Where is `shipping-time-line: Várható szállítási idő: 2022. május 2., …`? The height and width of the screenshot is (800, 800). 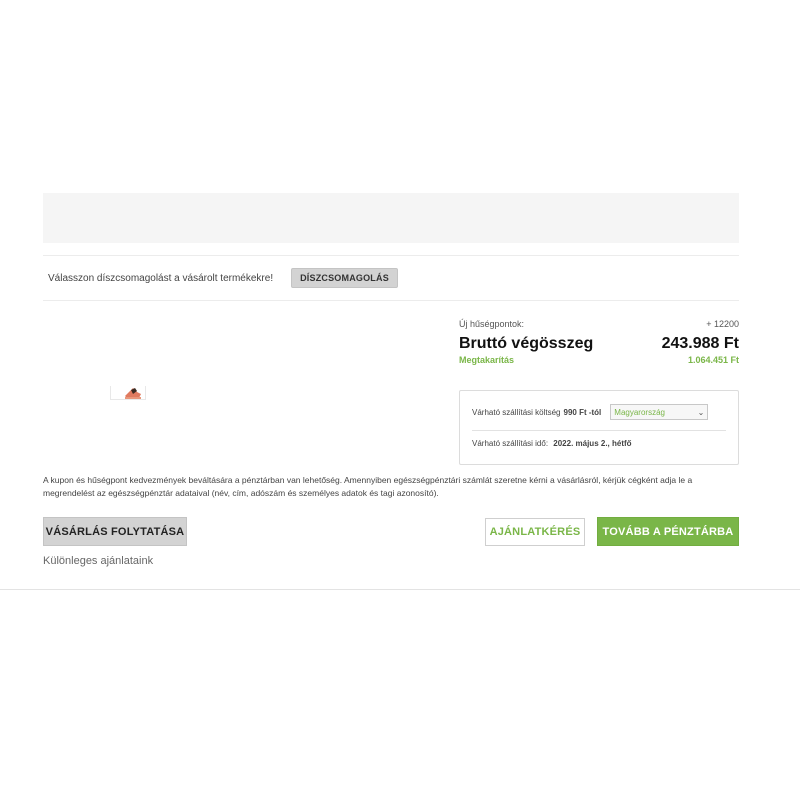
shipping-time-line: Várható szállítási idő: 2022. május 2., … is located at coordinates (552, 443).